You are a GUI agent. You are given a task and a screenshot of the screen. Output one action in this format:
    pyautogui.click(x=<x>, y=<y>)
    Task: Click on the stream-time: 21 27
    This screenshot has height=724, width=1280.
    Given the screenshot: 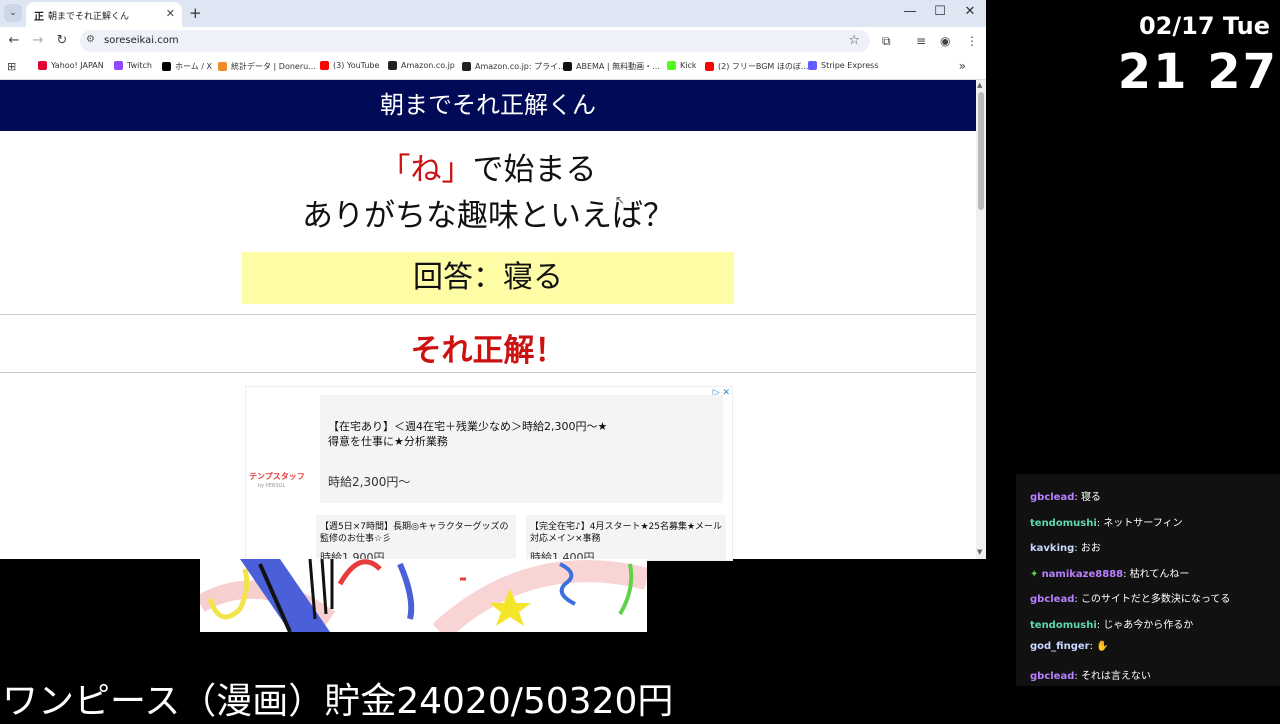 What is the action you would take?
    pyautogui.click(x=1197, y=72)
    